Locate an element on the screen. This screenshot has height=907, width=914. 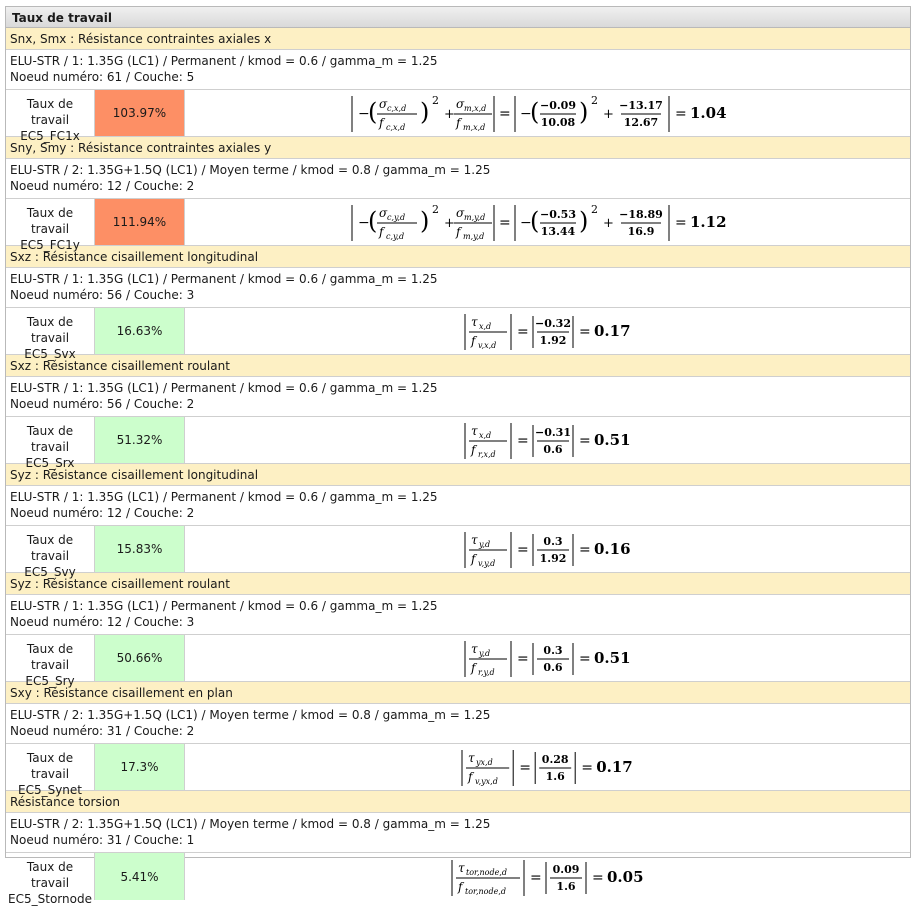
numerator-subscript: m,y,d is located at coordinates (474, 217).